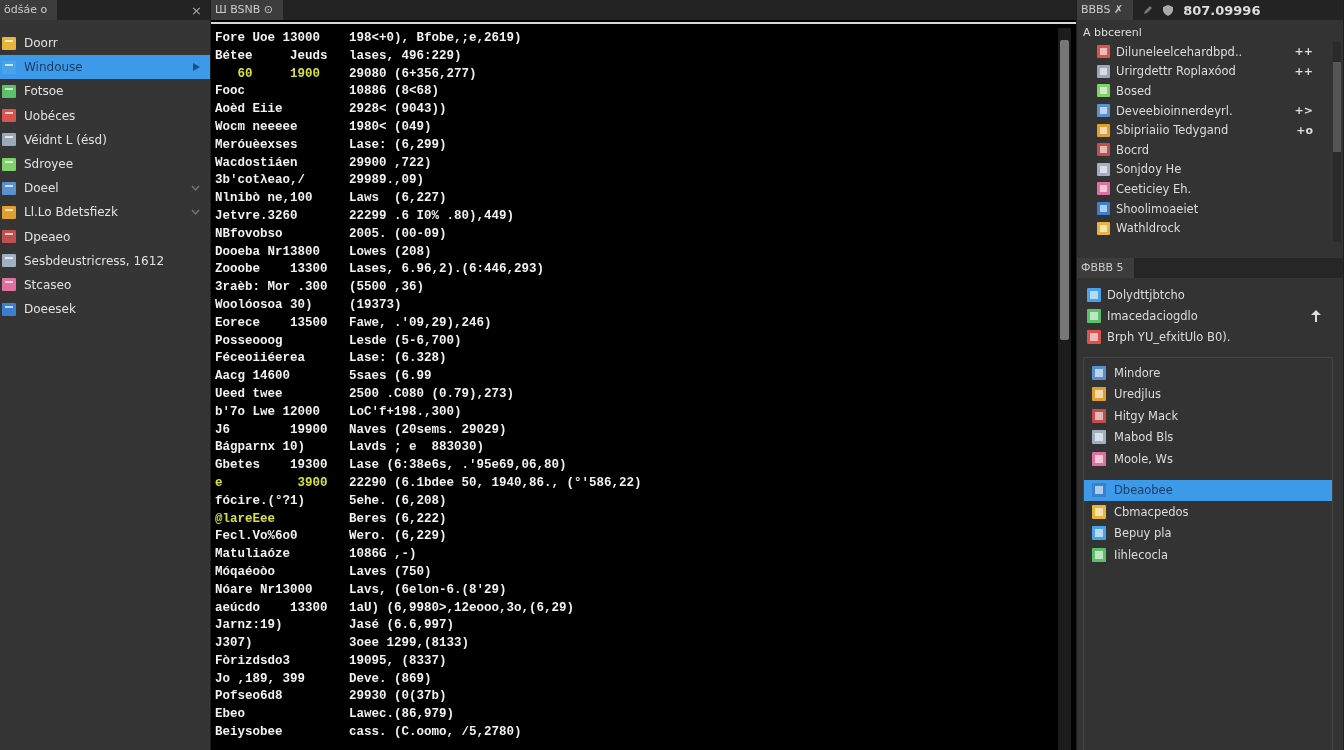 This screenshot has width=1344, height=750. Describe the element at coordinates (245, 572) in the screenshot. I see `name-text: Móqaéoòo` at that location.